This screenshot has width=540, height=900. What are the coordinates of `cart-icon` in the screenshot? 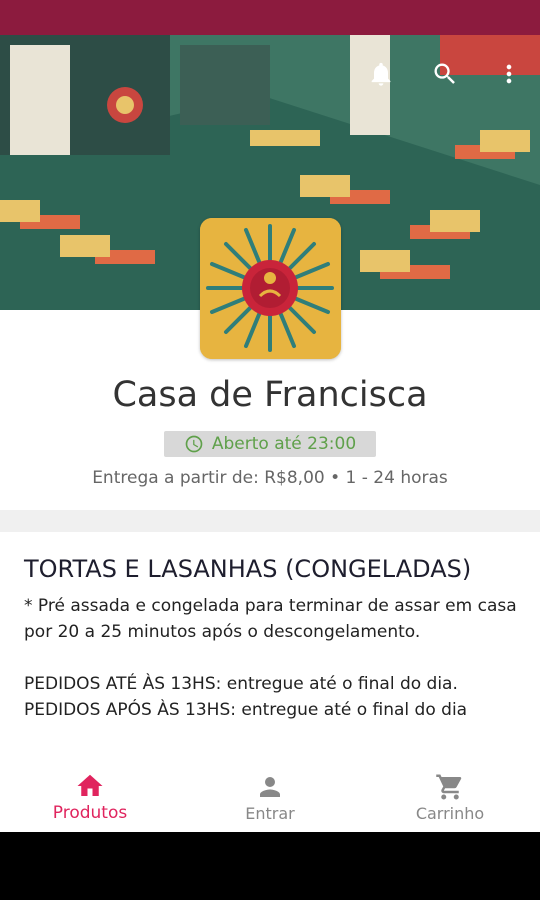 It's located at (449, 786).